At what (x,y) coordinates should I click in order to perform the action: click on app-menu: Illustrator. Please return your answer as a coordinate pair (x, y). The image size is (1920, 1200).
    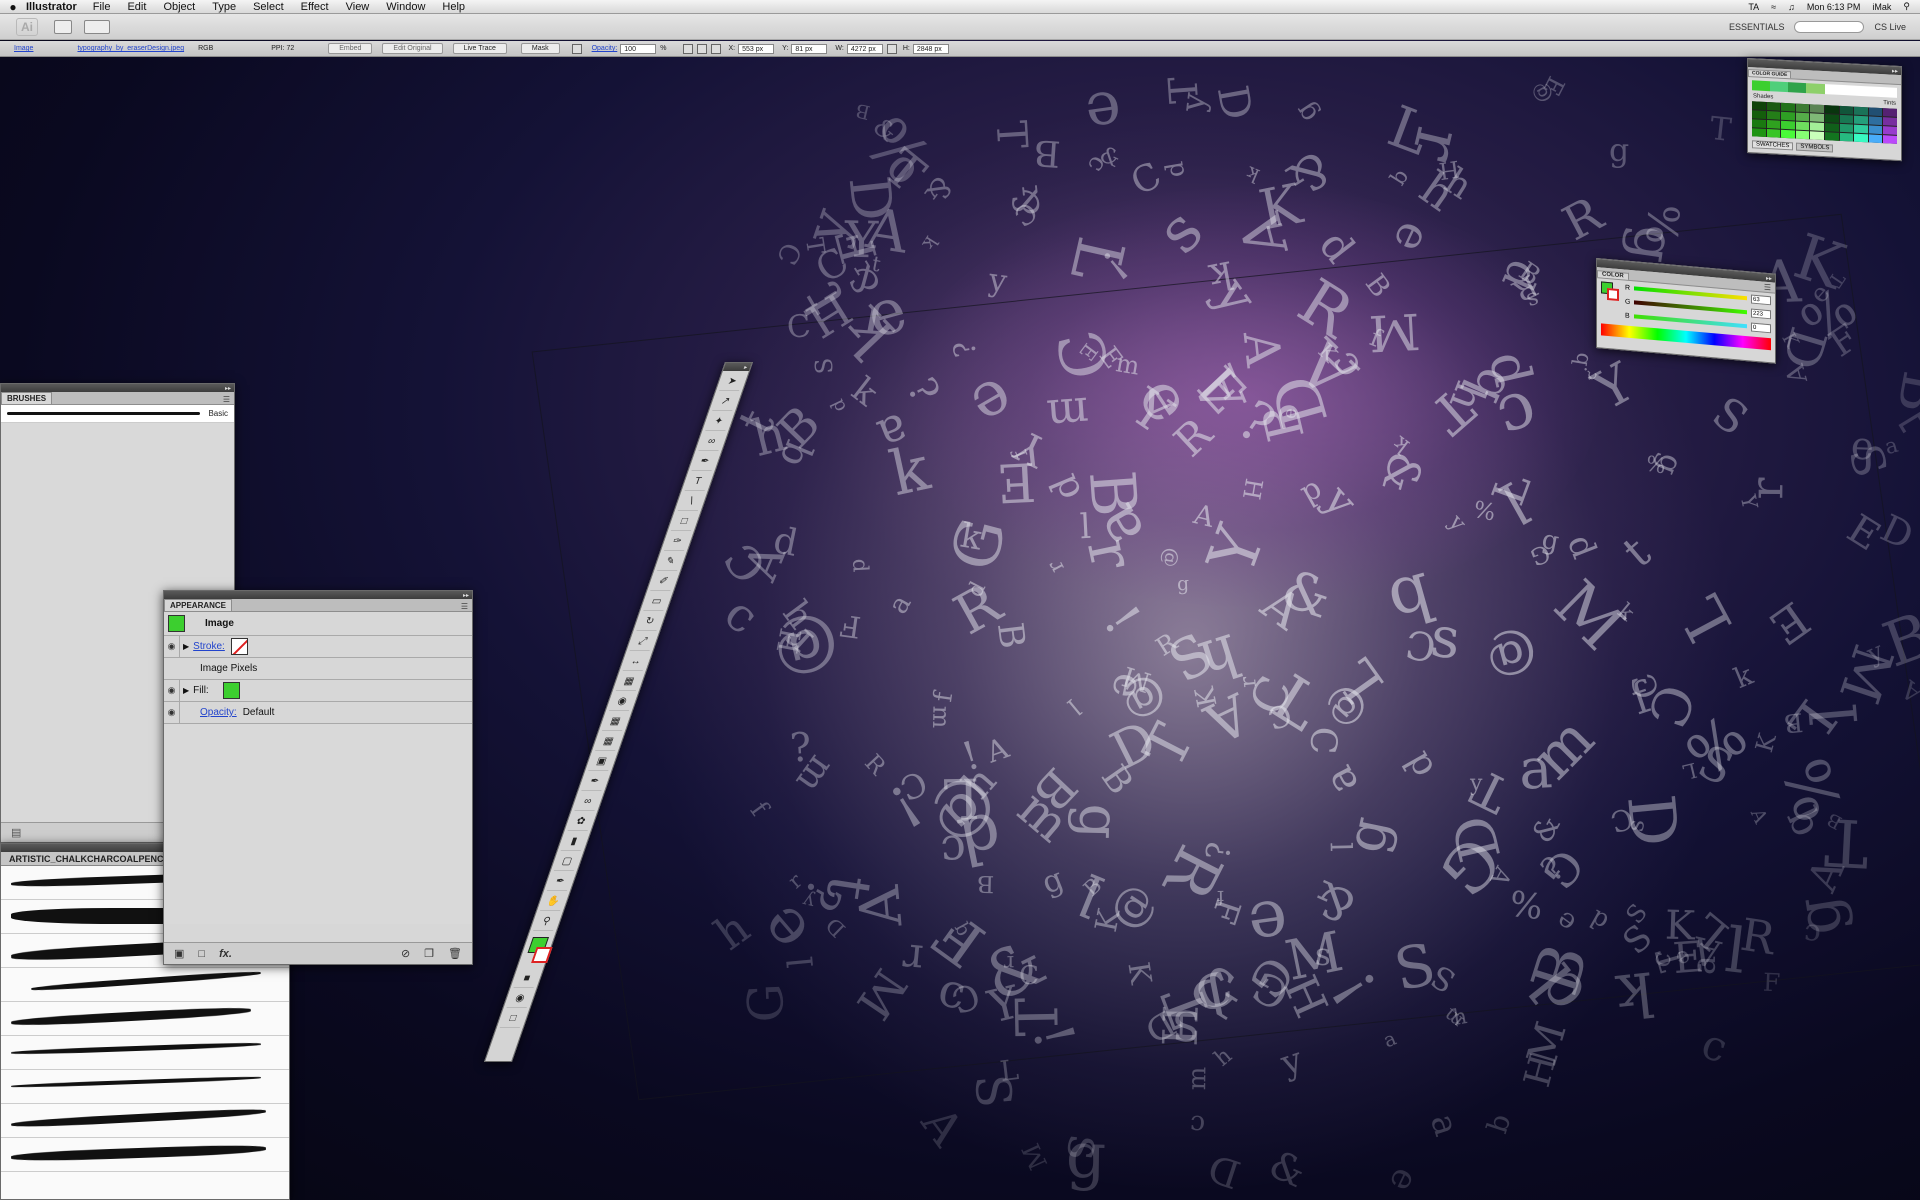
    Looking at the image, I should click on (51, 7).